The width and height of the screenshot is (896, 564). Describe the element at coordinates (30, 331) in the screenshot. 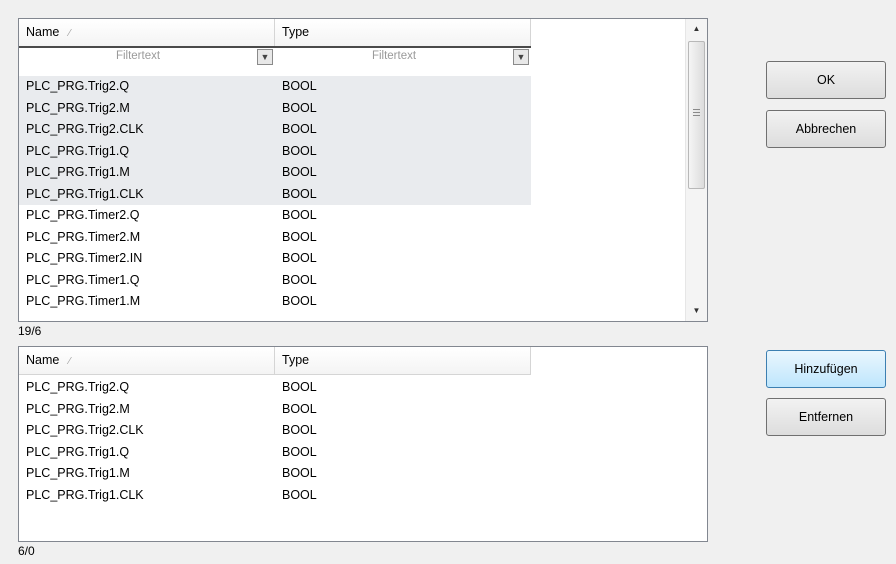

I see `available-count-status: 19/6` at that location.